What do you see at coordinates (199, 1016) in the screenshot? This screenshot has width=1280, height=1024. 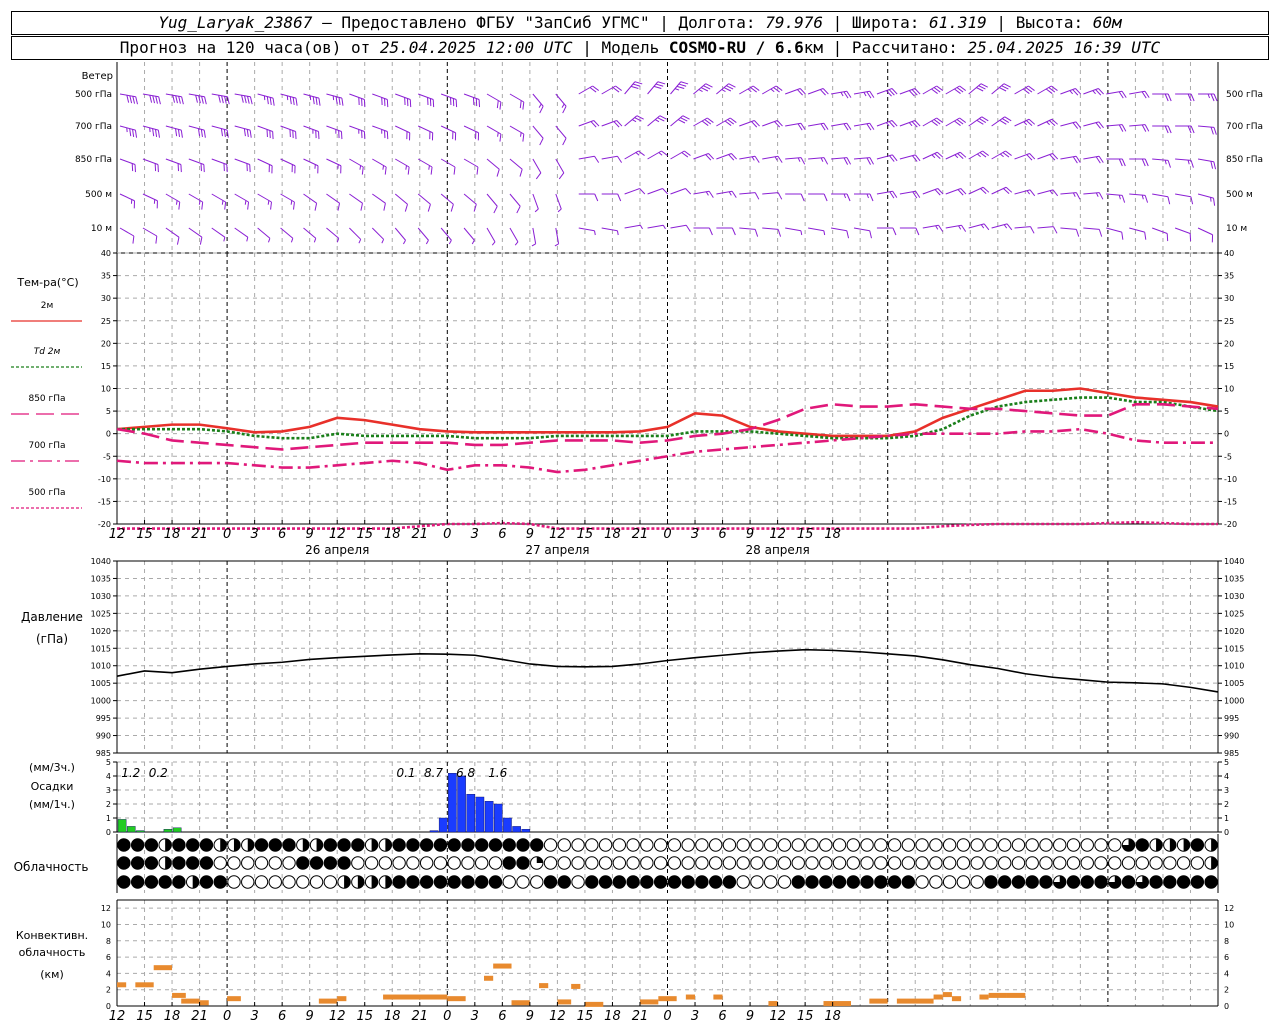 I see `time-axis-bottom-tick-label: 21` at bounding box center [199, 1016].